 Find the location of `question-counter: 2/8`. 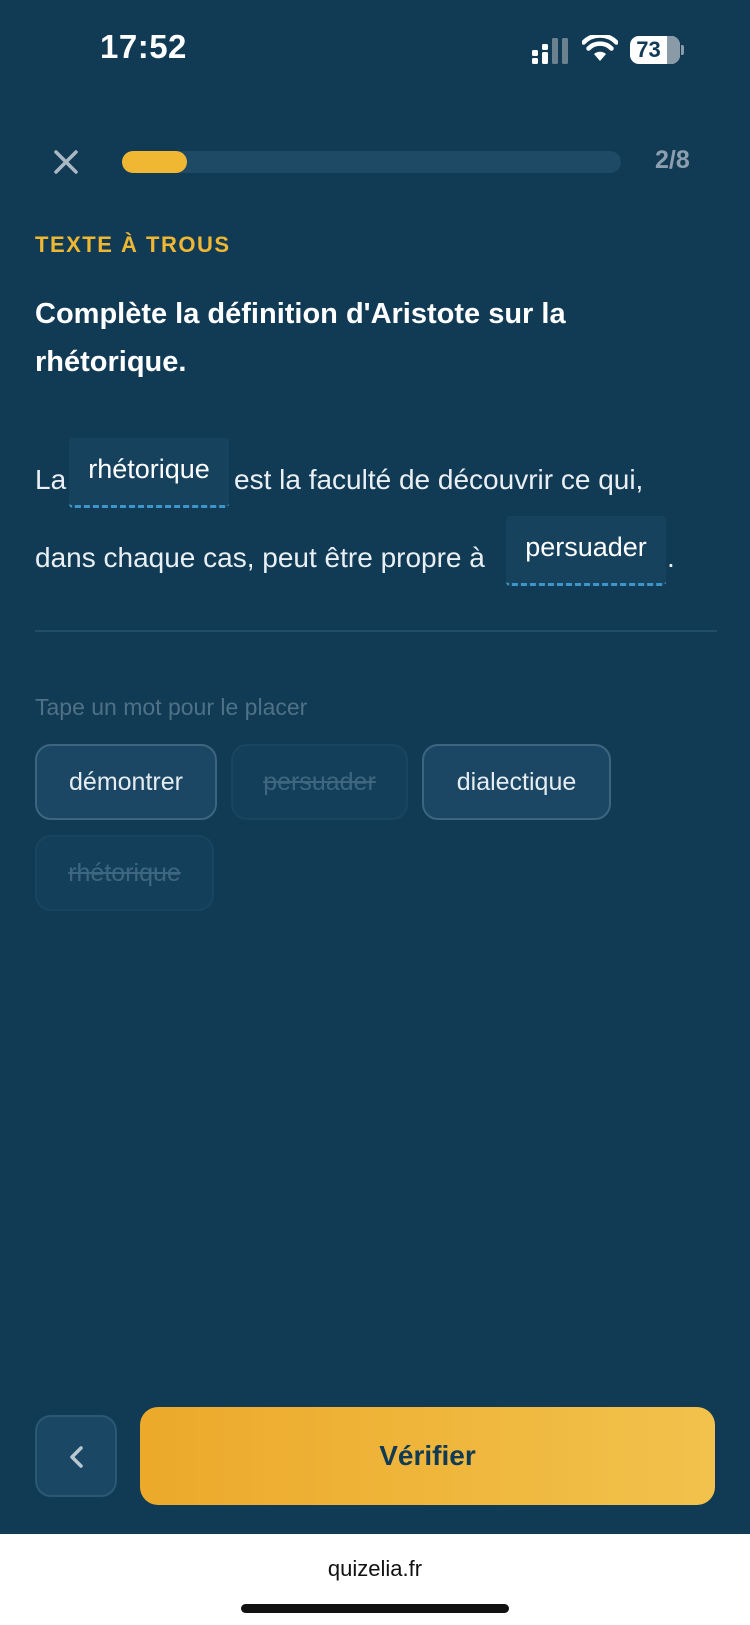

question-counter: 2/8 is located at coordinates (672, 160).